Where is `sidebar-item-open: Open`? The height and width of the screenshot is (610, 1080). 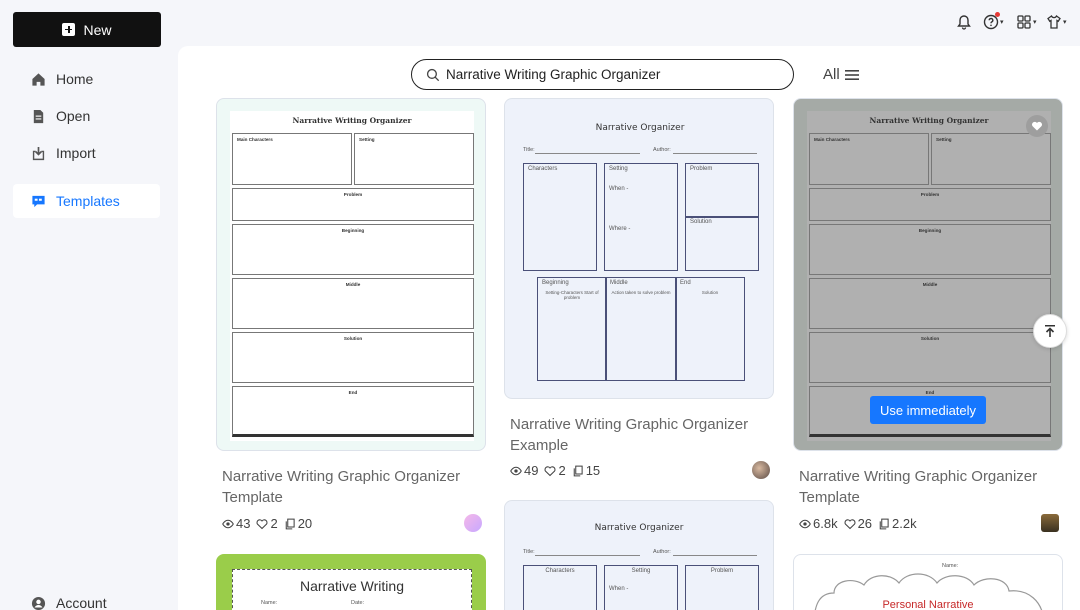
sidebar-item-open: Open is located at coordinates (86, 116).